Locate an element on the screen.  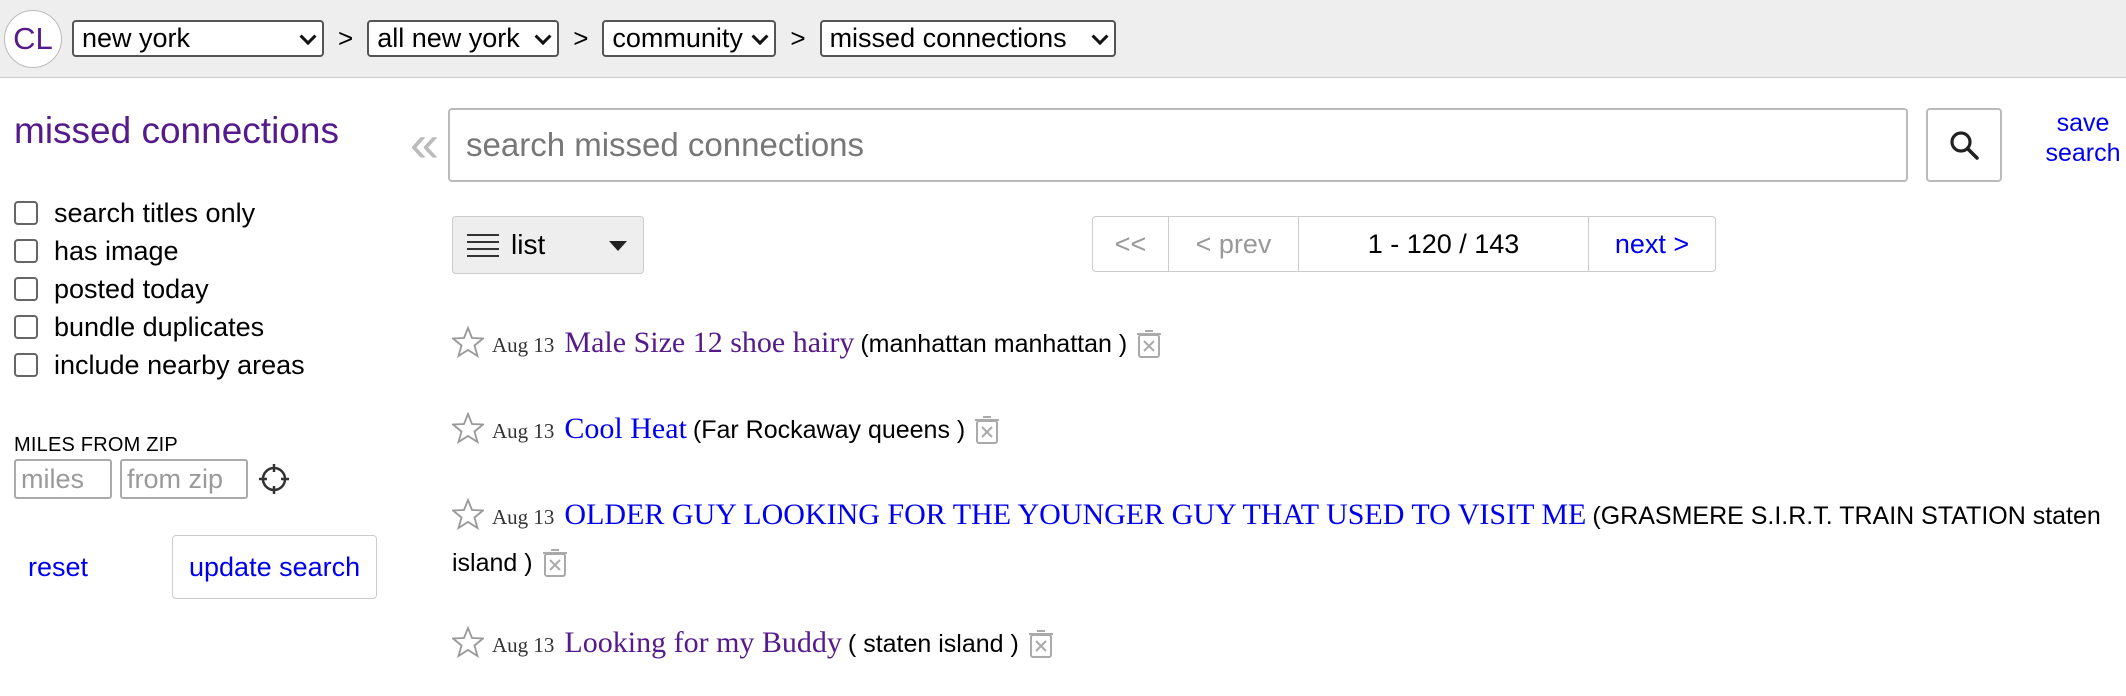
first-page-button: << is located at coordinates (1131, 244).